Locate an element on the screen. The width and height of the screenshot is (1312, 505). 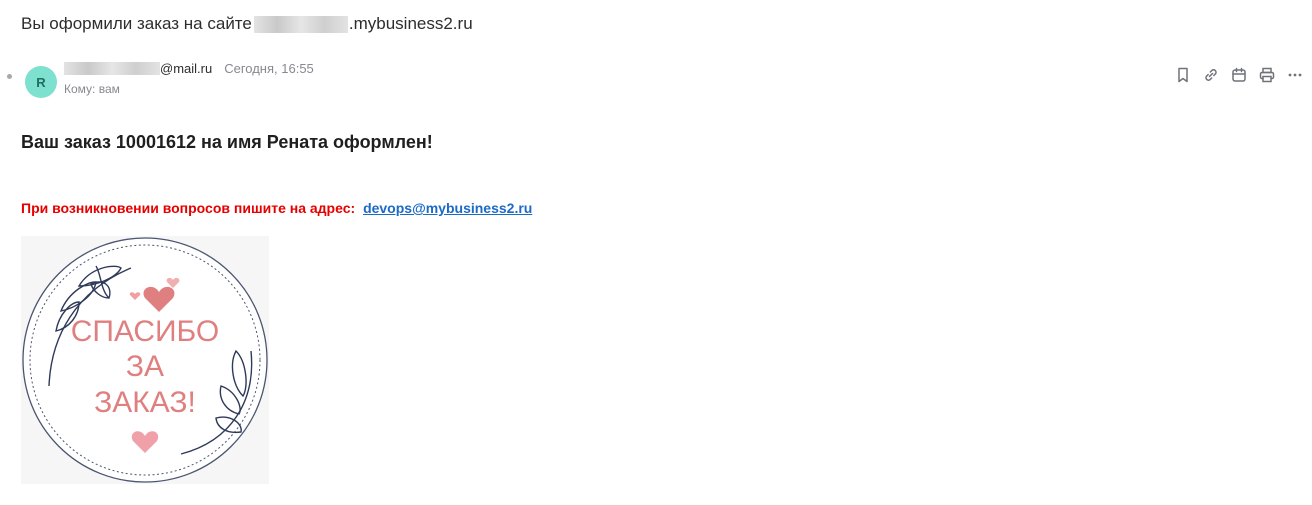
link-icon is located at coordinates (1211, 75).